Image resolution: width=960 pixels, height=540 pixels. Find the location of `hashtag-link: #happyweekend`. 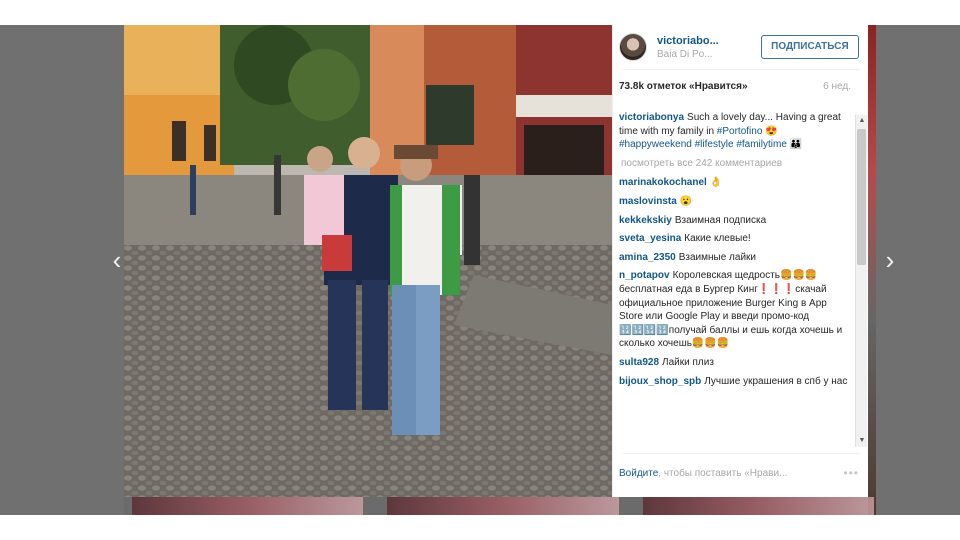

hashtag-link: #happyweekend is located at coordinates (655, 144).